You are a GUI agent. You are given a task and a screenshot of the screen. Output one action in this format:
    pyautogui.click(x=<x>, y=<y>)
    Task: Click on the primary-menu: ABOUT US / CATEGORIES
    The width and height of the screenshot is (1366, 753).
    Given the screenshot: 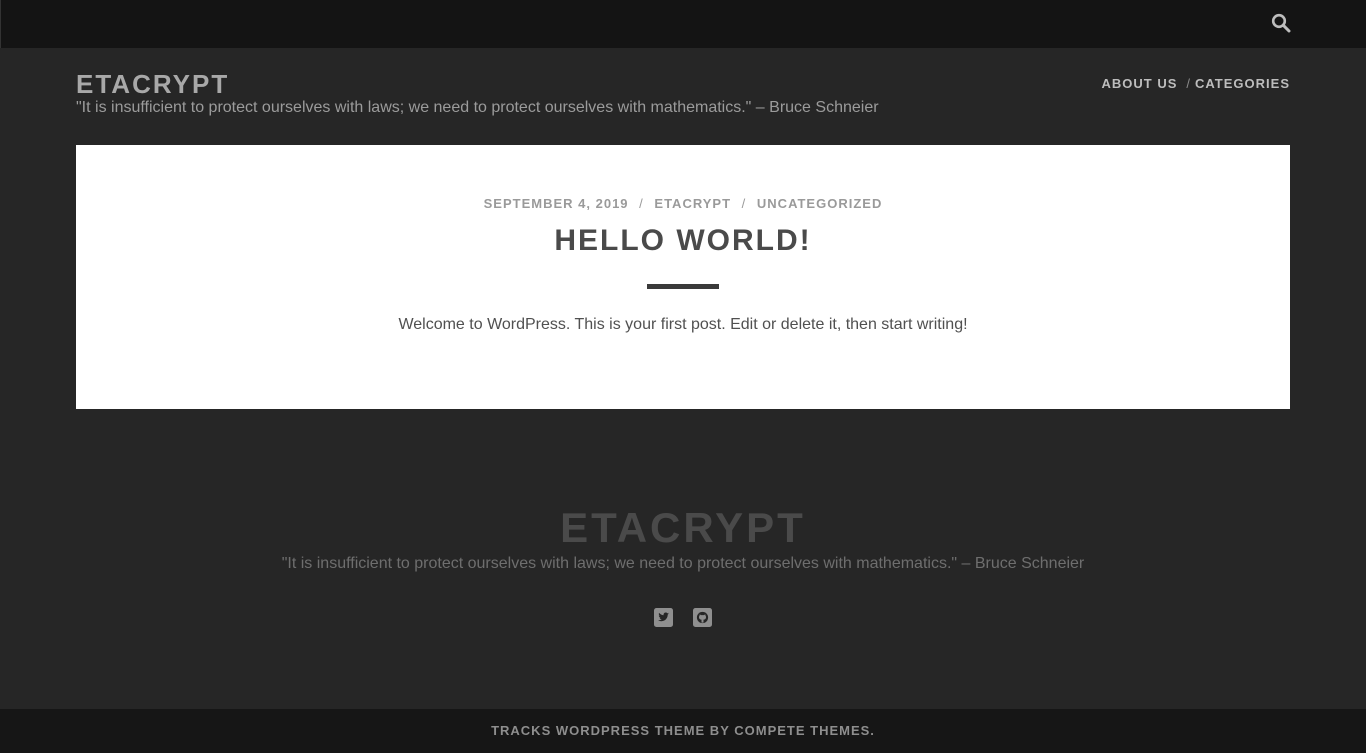 What is the action you would take?
    pyautogui.click(x=1195, y=83)
    